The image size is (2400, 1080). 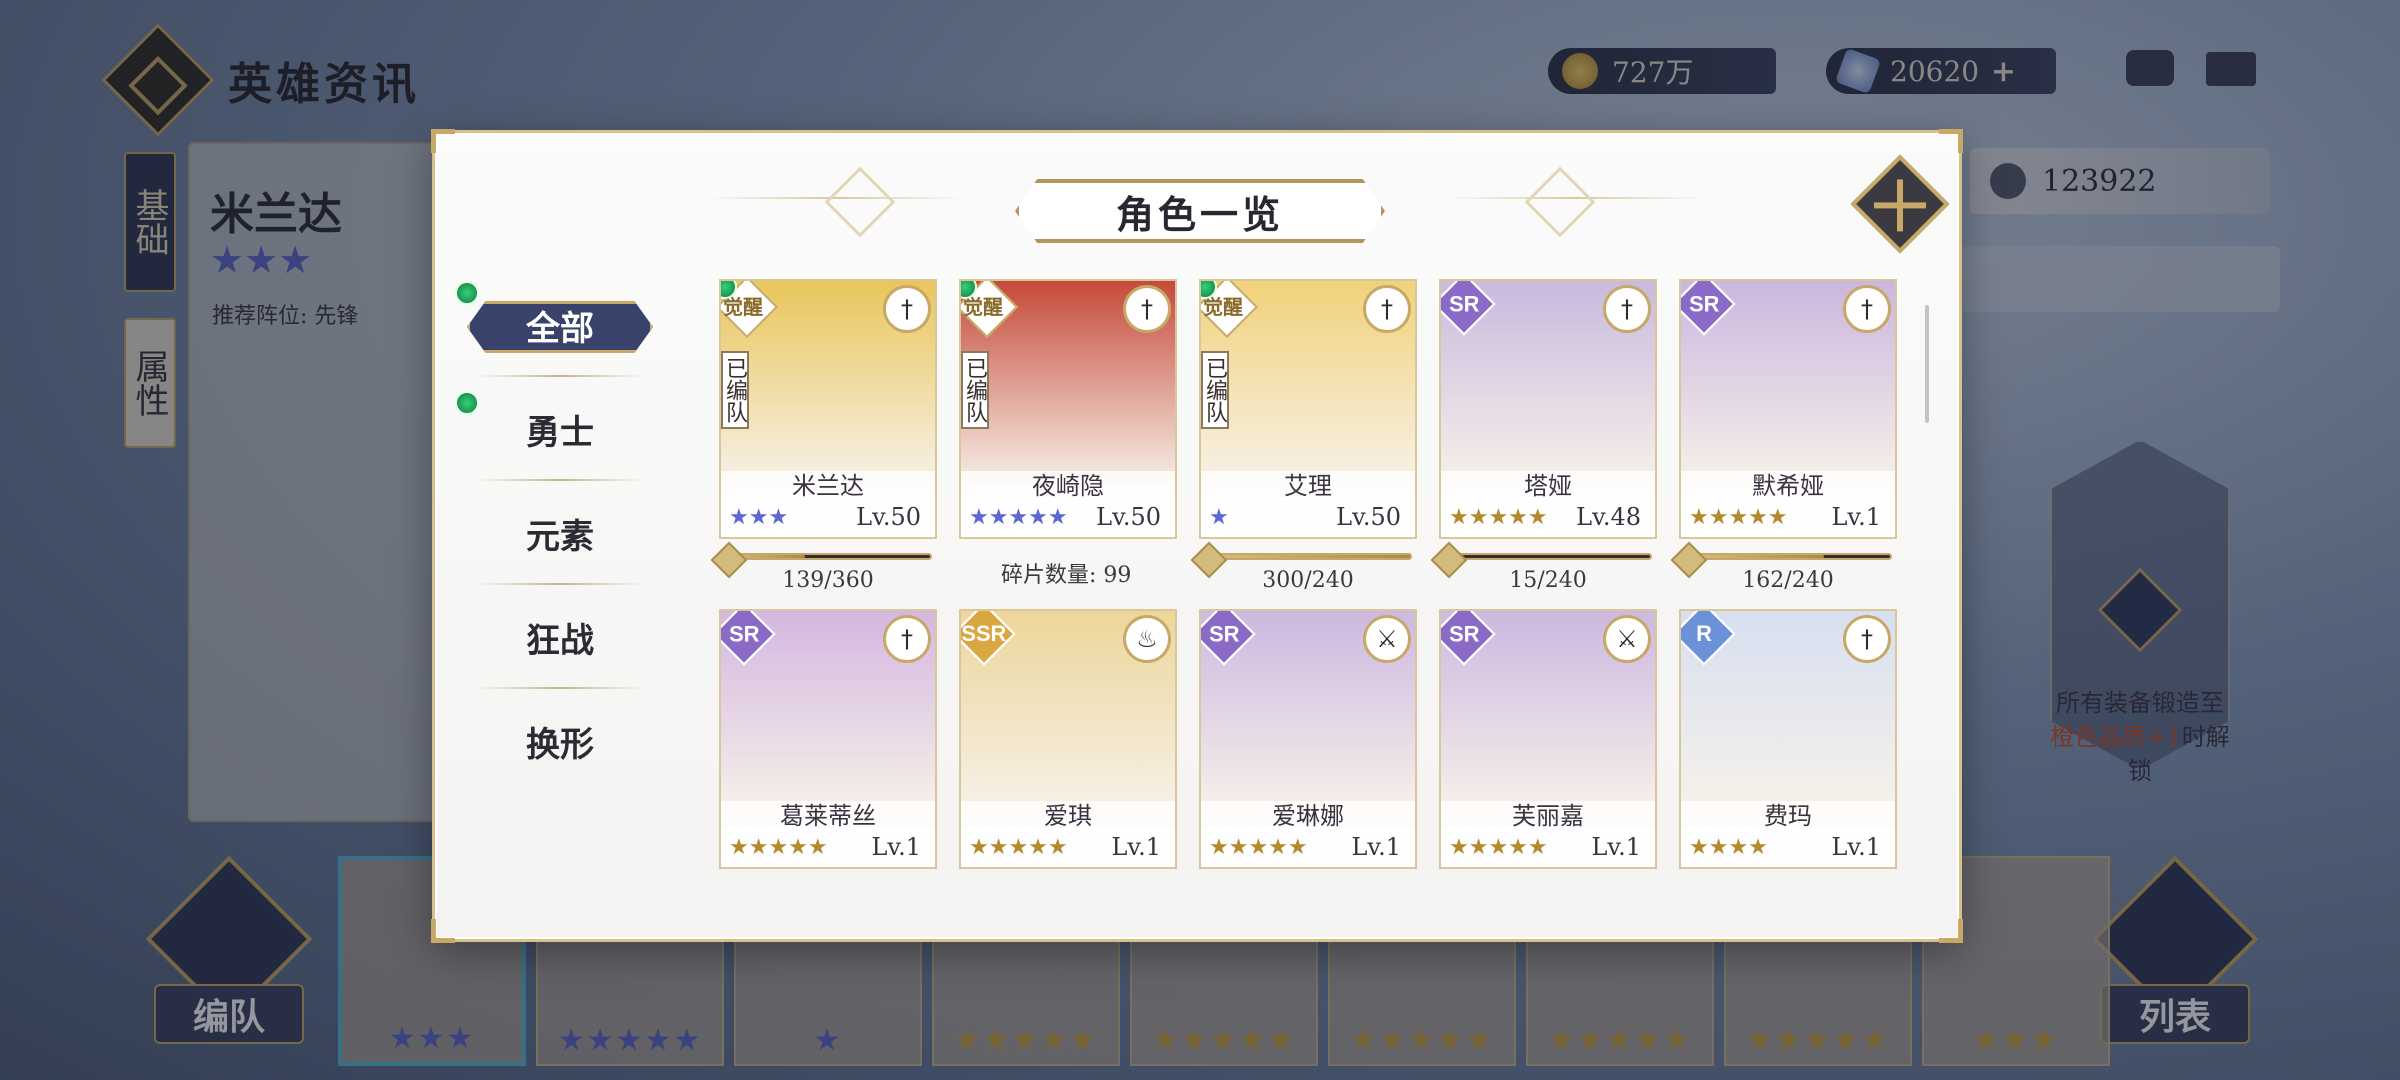 What do you see at coordinates (828, 580) in the screenshot?
I see `shard-progress-text: 139/360` at bounding box center [828, 580].